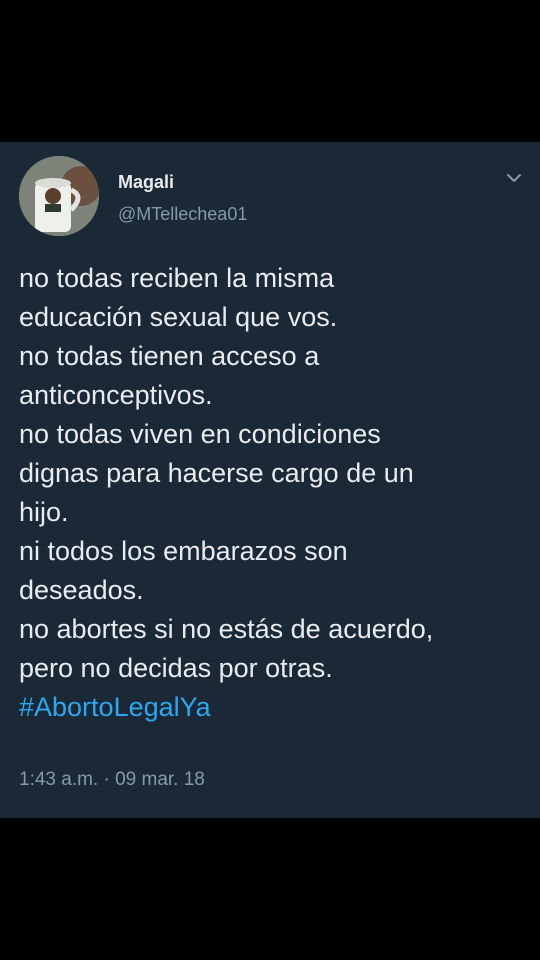  Describe the element at coordinates (216, 473) in the screenshot. I see `tweet-line: dignas para hacerse cargo de un` at that location.